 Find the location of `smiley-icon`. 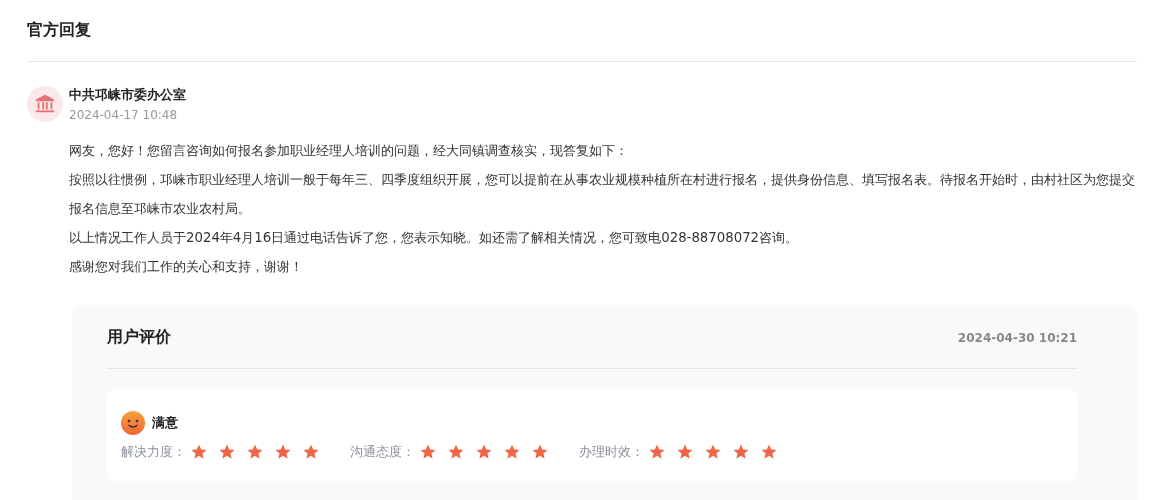

smiley-icon is located at coordinates (133, 423).